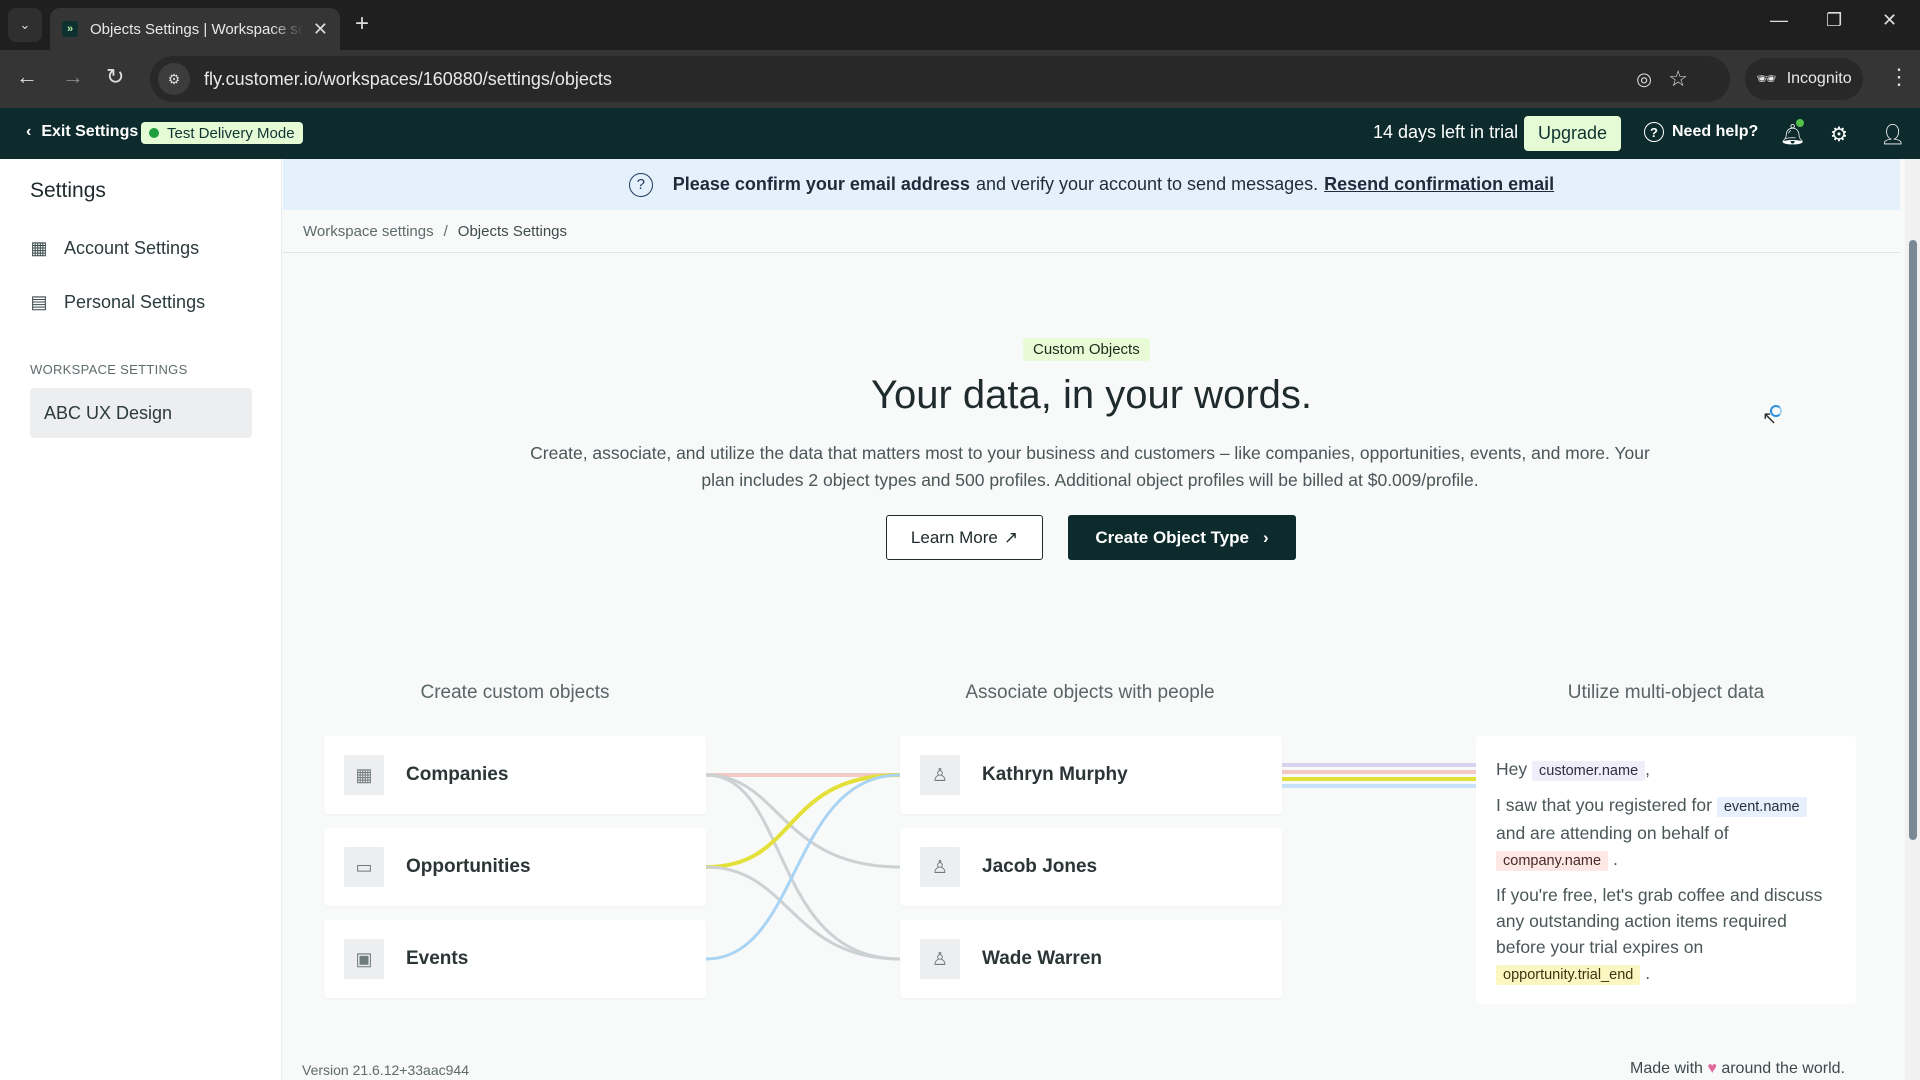 The image size is (1920, 1080). I want to click on customerio-favicon-icon: », so click(70, 29).